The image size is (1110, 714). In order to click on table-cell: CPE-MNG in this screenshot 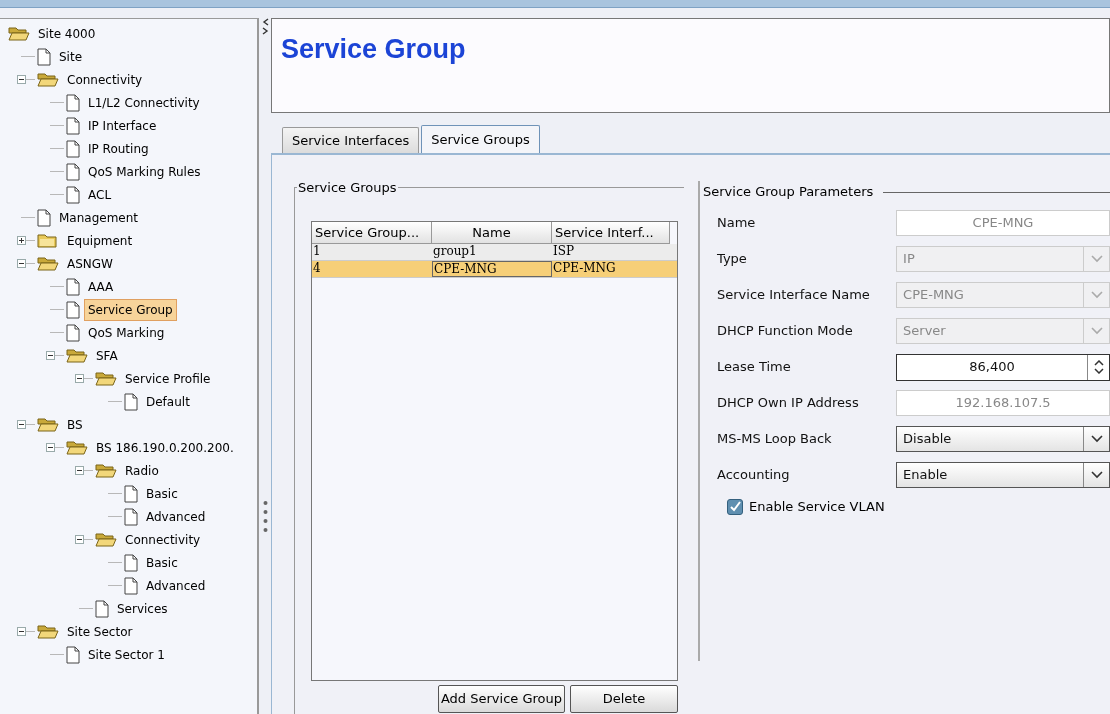, I will do `click(492, 269)`.